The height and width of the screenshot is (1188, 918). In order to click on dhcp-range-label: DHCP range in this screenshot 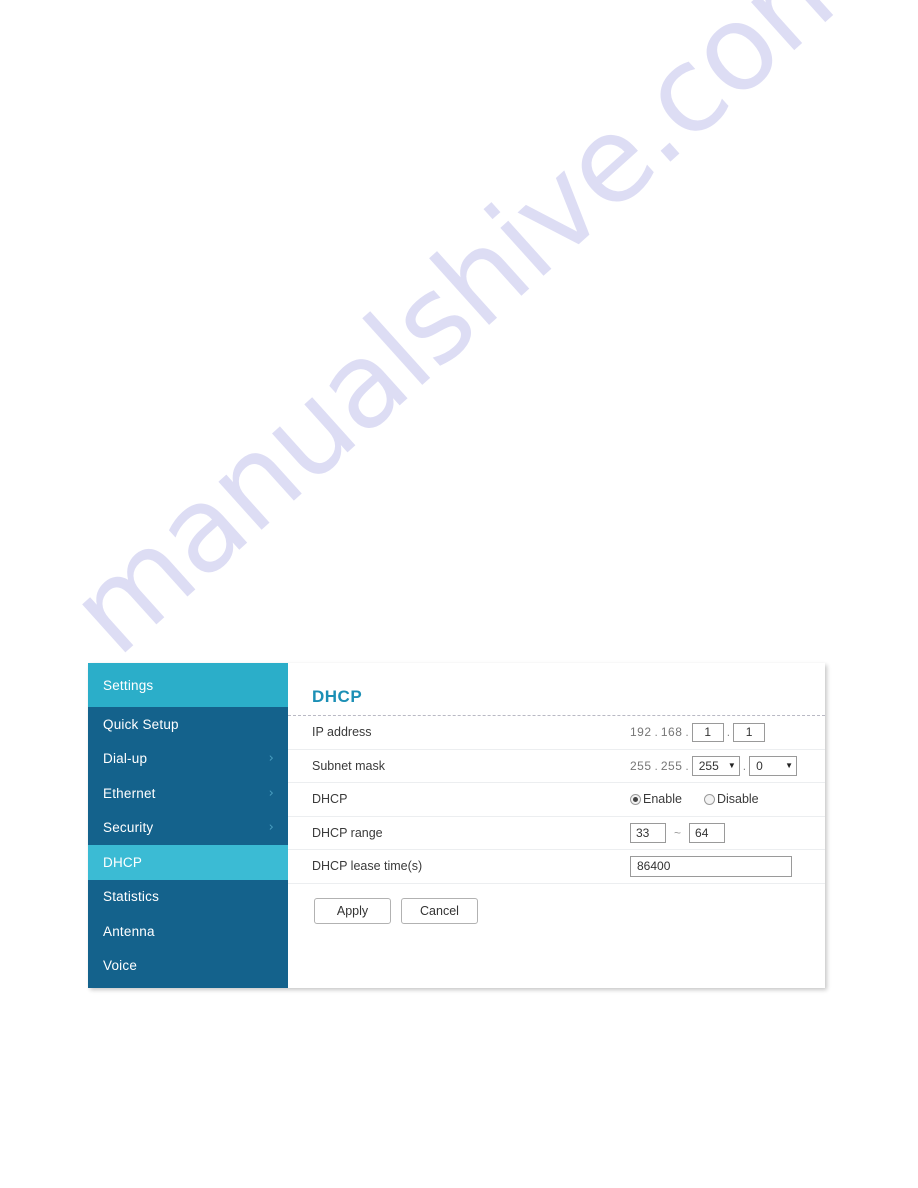, I will do `click(347, 832)`.